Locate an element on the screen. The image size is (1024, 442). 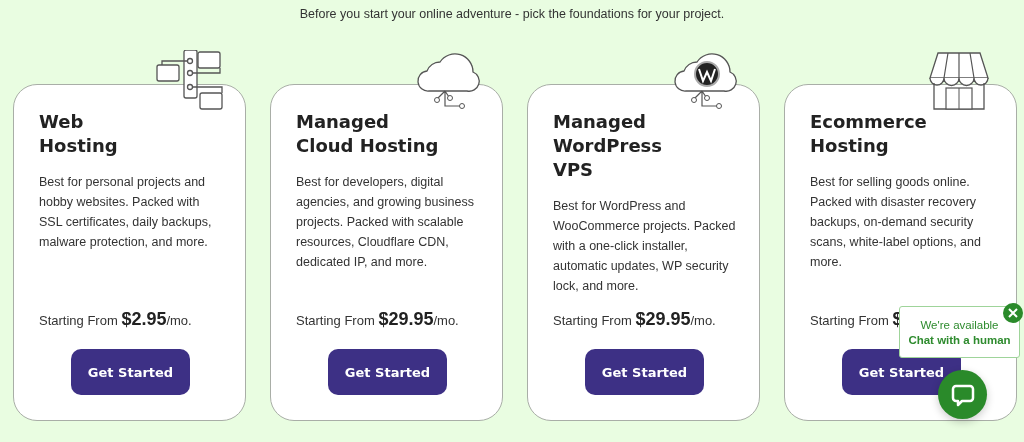
plan-title: Managed WordPress VPS is located at coordinates (608, 146).